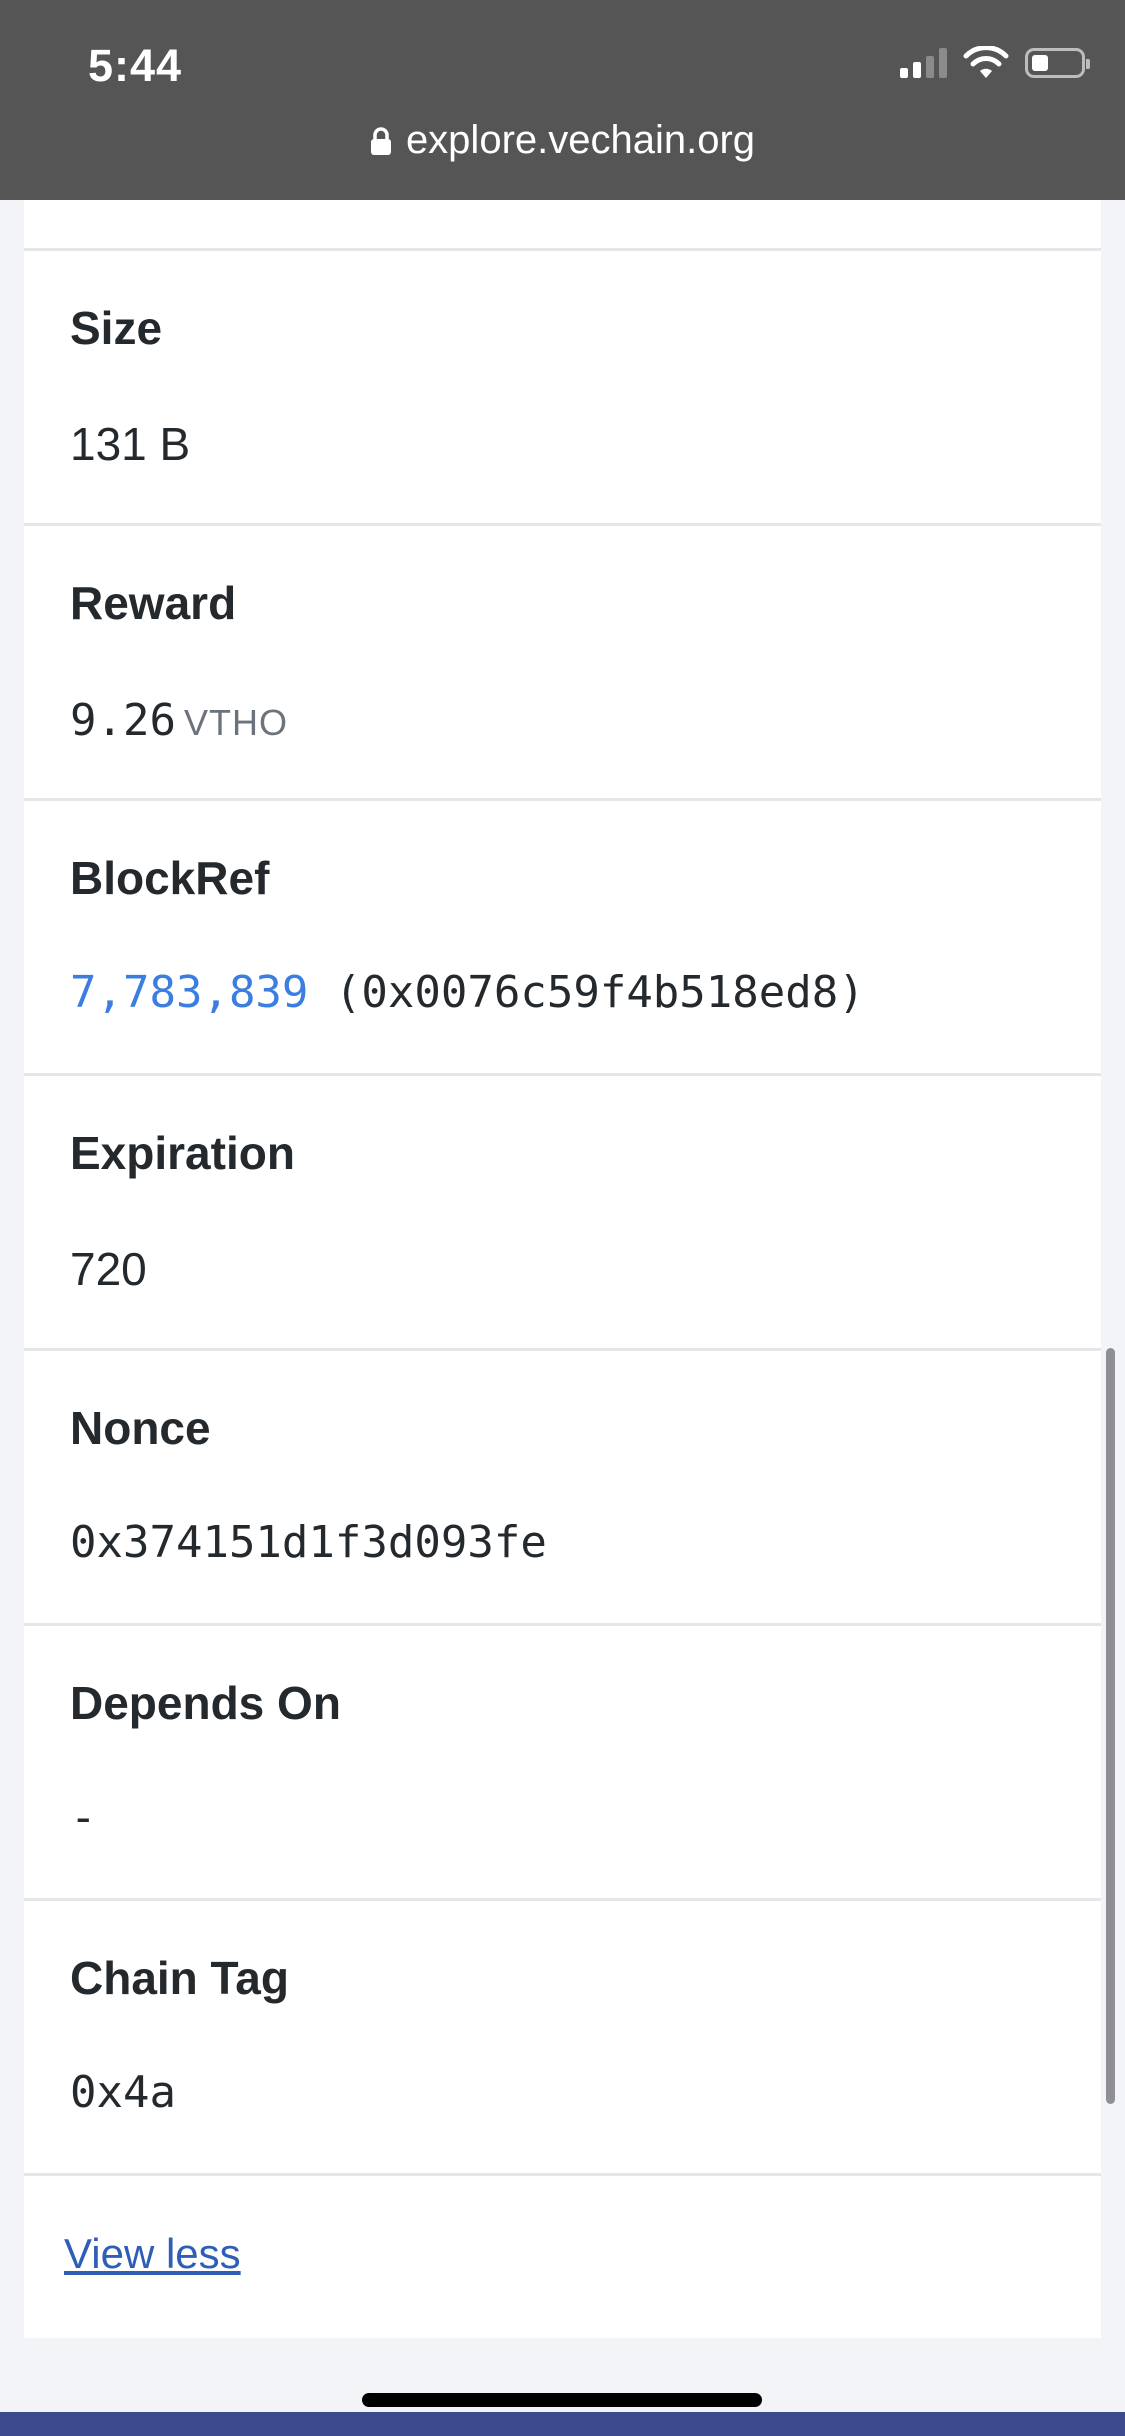 This screenshot has height=2436, width=1125. Describe the element at coordinates (205, 1703) in the screenshot. I see `detail-label: Depends On` at that location.